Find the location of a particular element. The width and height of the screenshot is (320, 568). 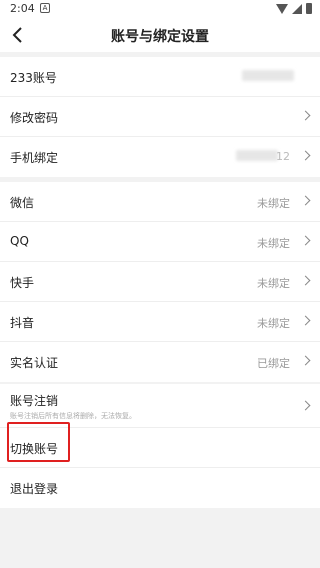

binding-row-kuaishou: 快手 未绑定 is located at coordinates (160, 282).